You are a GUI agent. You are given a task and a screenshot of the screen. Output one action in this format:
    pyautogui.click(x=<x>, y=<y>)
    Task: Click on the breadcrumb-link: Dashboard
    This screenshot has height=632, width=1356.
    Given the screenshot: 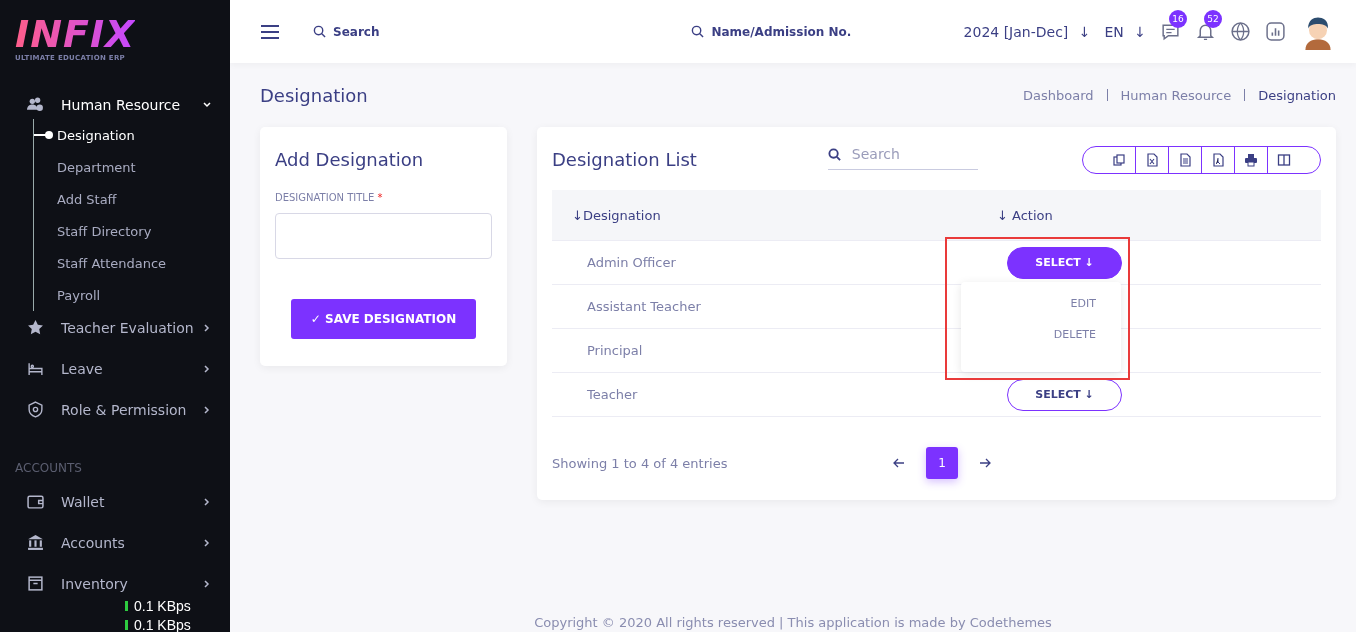 What is the action you would take?
    pyautogui.click(x=1058, y=95)
    